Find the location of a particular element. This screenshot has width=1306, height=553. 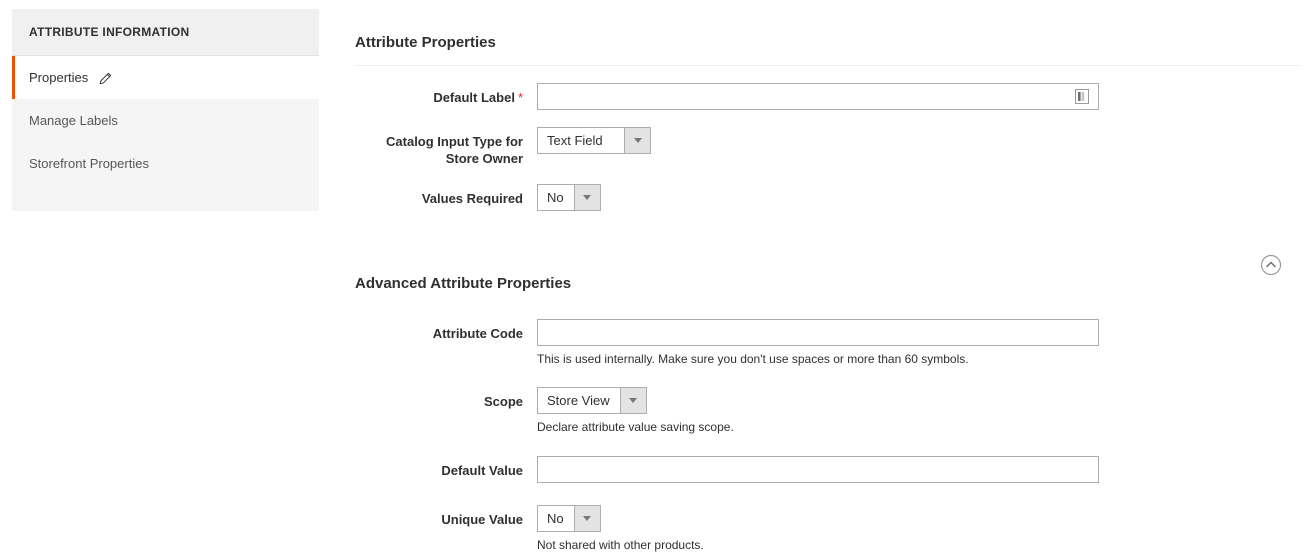

sidebar-item-label: Manage Labels is located at coordinates (73, 120).